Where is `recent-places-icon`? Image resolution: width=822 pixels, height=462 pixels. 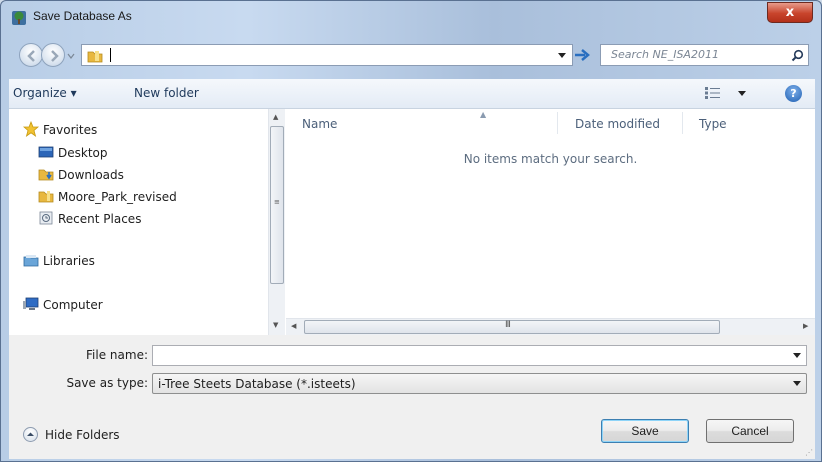
recent-places-icon is located at coordinates (46, 218).